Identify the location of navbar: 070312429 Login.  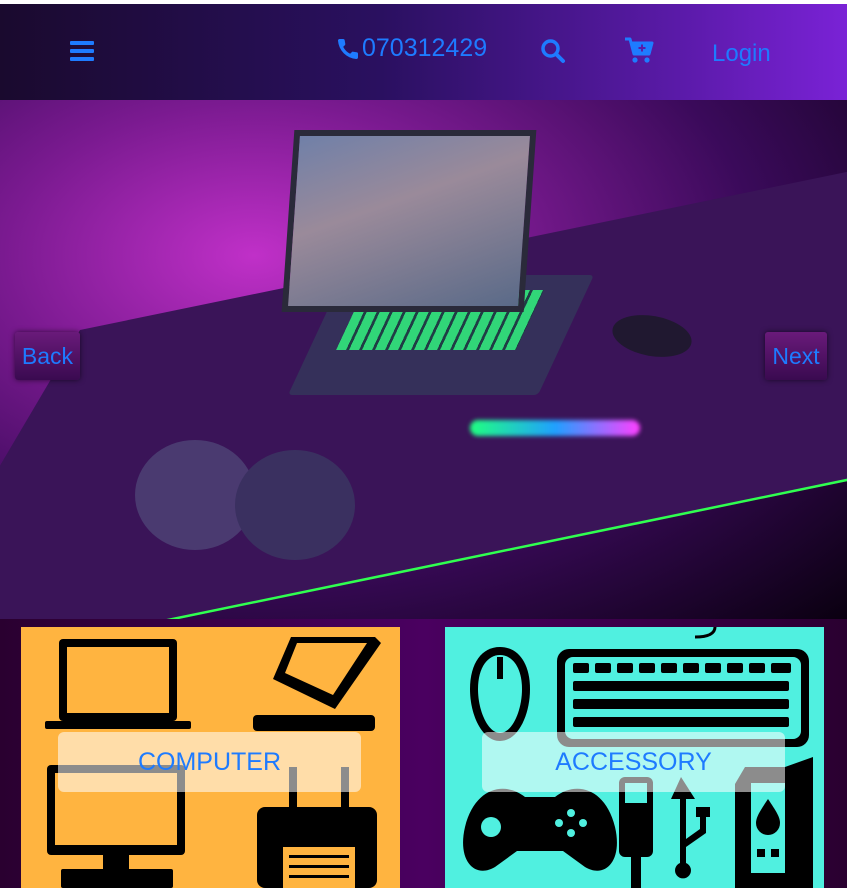
(423, 52).